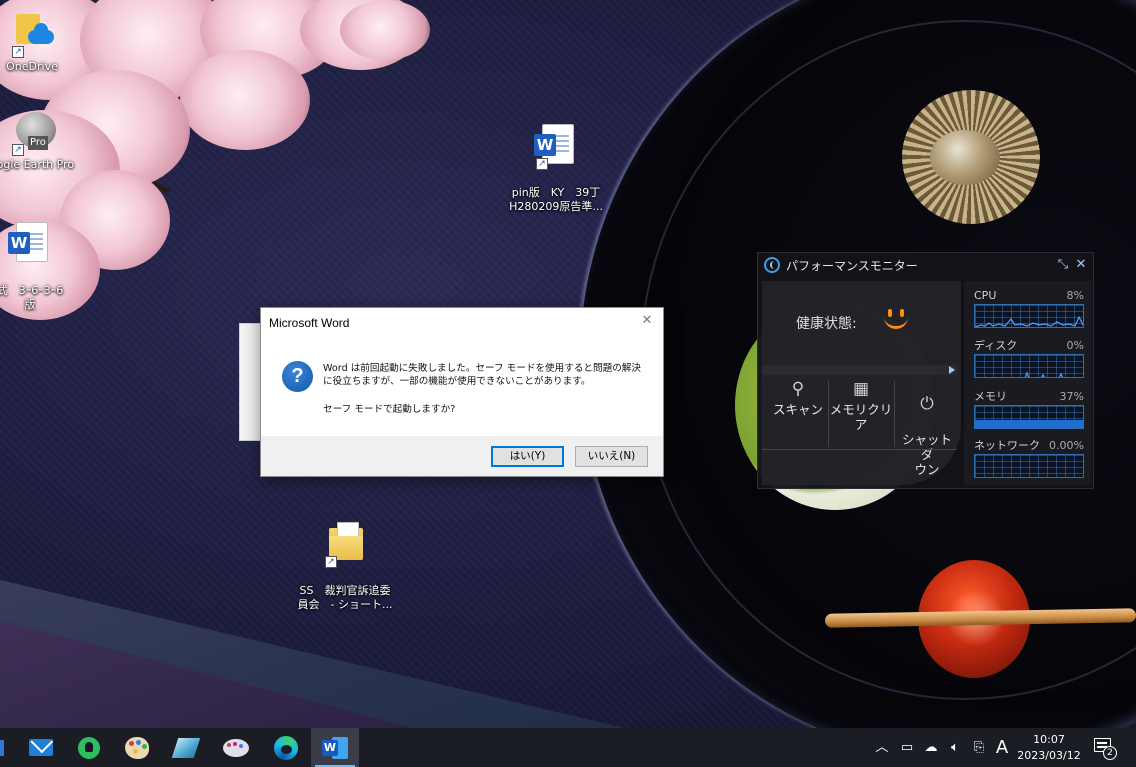  I want to click on folder-icon: ↗, so click(345, 544).